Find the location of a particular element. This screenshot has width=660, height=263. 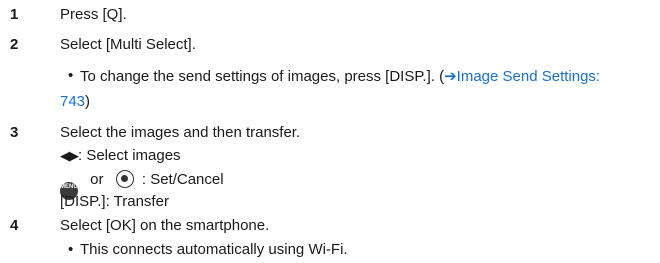

left-right-arrows-icon: ◀▶ is located at coordinates (69, 155).